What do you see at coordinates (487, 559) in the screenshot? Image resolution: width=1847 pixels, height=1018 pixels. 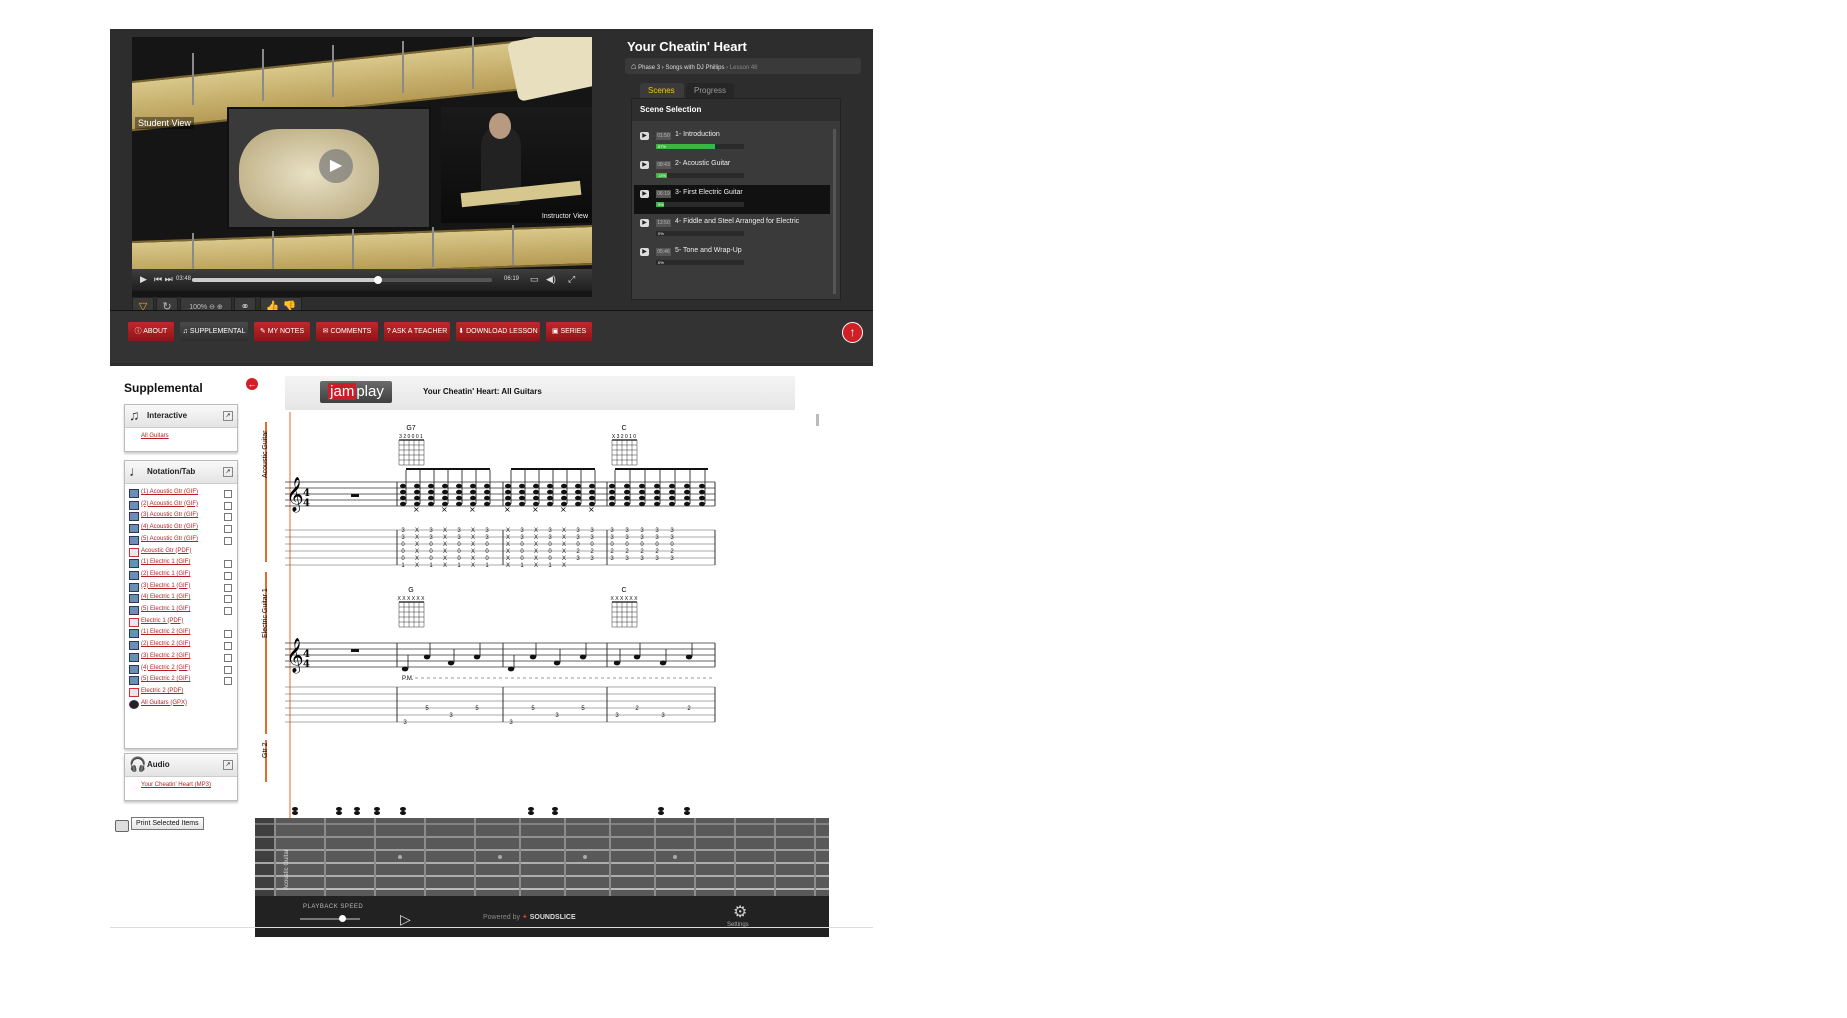 I see `tab-number: 0` at bounding box center [487, 559].